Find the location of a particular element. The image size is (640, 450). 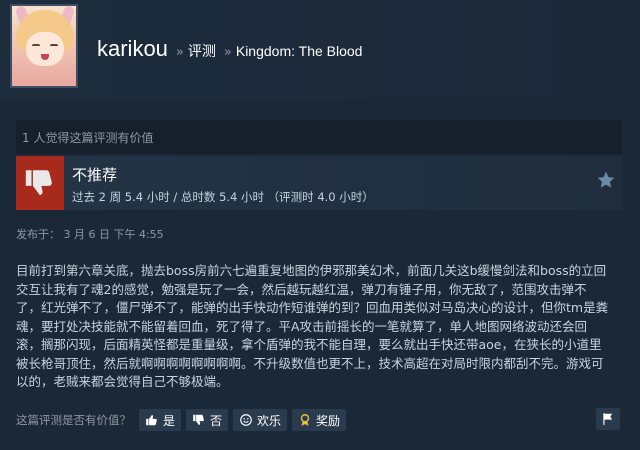

flag-icon is located at coordinates (608, 419).